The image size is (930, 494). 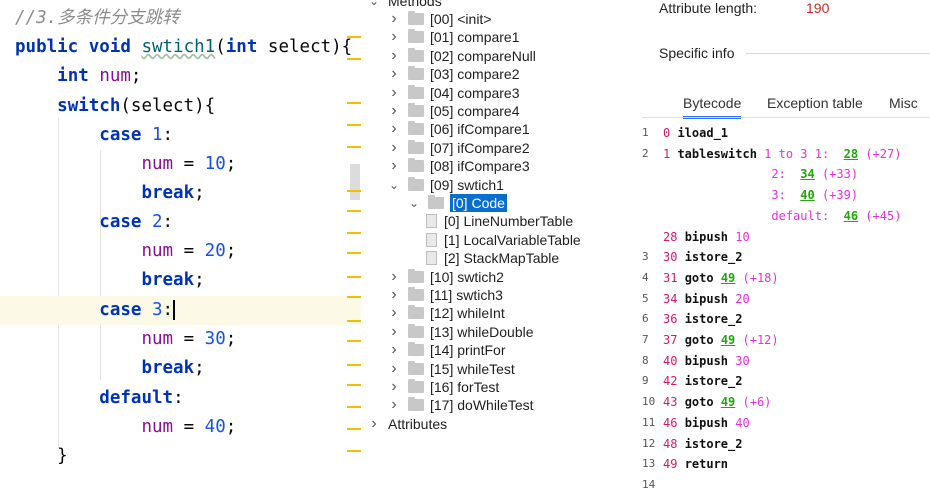 I want to click on specific-info-label: Specific info, so click(x=697, y=53).